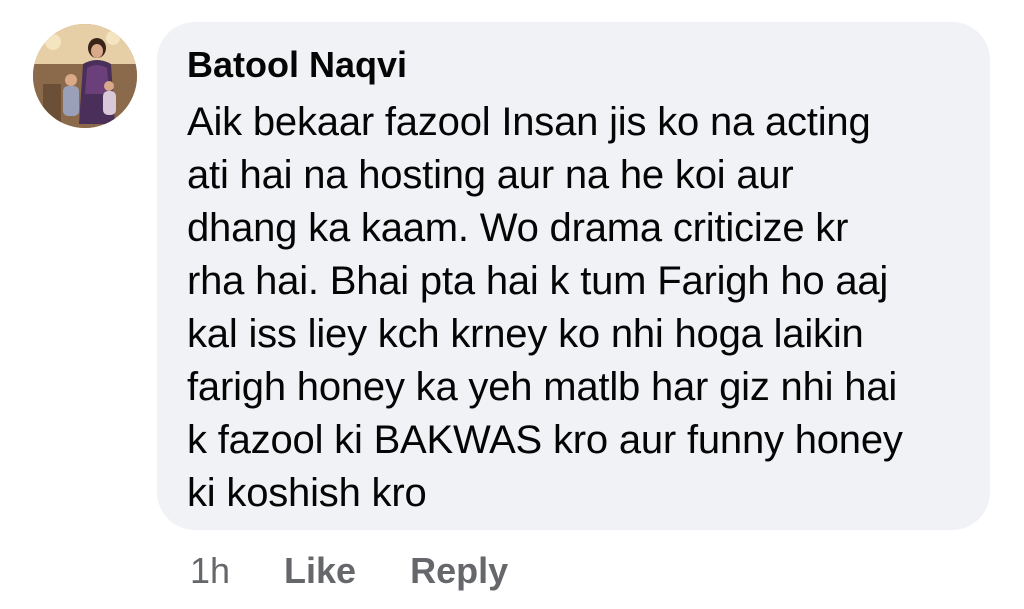 The height and width of the screenshot is (609, 1024). What do you see at coordinates (307, 493) in the screenshot?
I see `comment-text-line: ki koshish kro` at bounding box center [307, 493].